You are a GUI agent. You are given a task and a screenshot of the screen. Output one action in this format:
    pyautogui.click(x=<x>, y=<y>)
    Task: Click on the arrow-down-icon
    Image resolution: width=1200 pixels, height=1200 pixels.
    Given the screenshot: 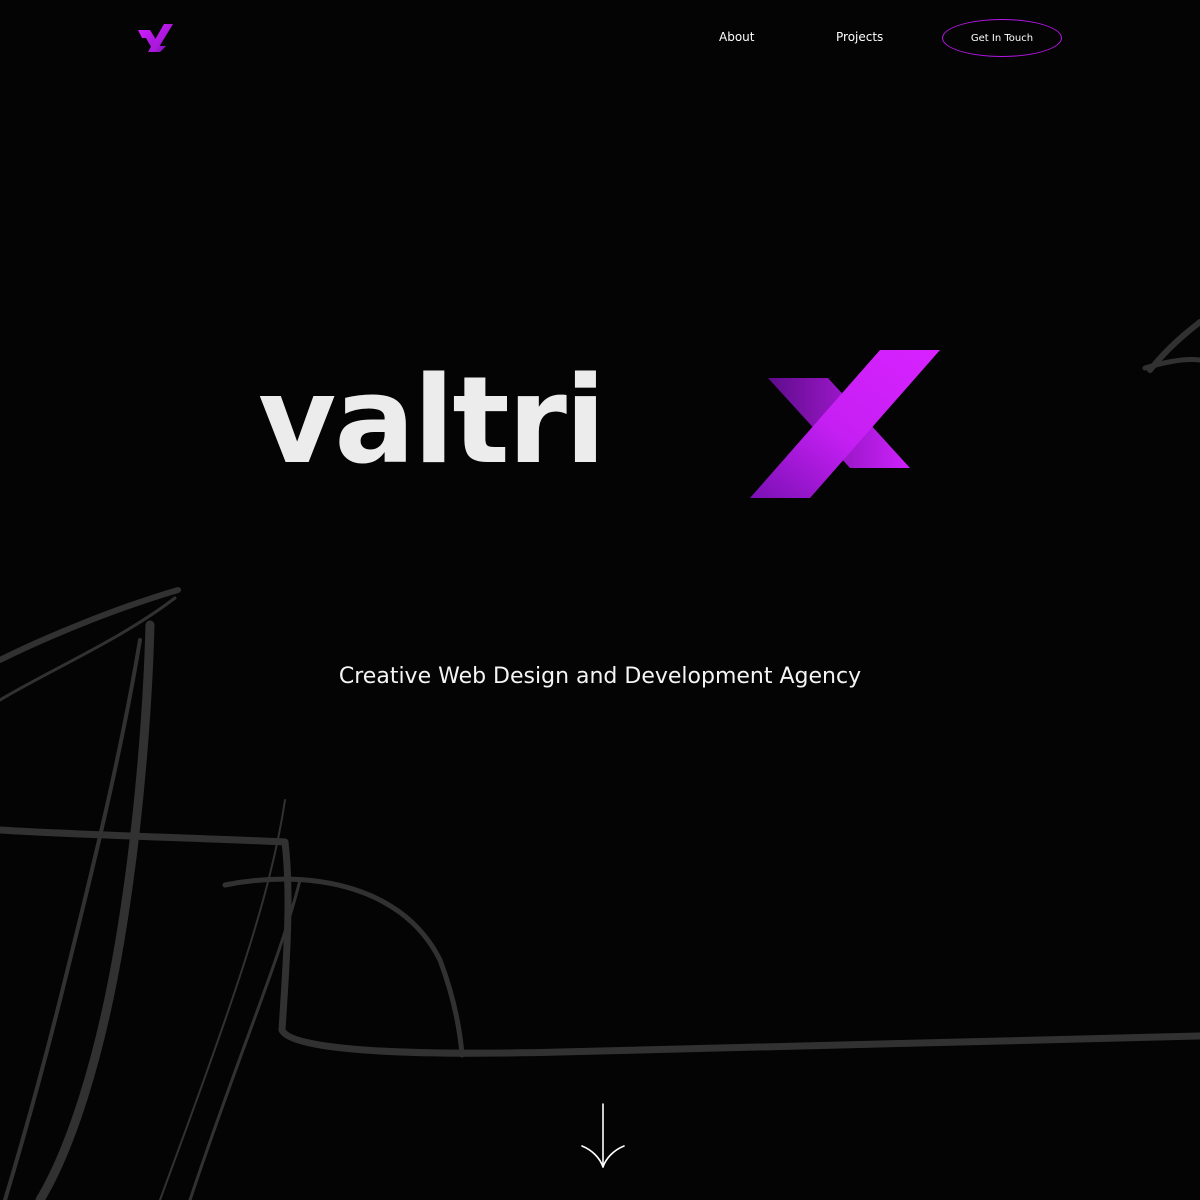 What is the action you would take?
    pyautogui.click(x=603, y=1136)
    